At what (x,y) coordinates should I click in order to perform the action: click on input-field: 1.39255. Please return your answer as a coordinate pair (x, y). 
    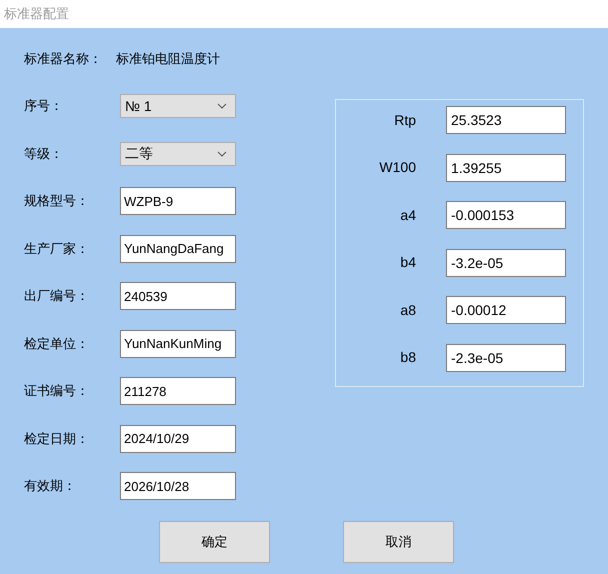
    Looking at the image, I should click on (506, 168).